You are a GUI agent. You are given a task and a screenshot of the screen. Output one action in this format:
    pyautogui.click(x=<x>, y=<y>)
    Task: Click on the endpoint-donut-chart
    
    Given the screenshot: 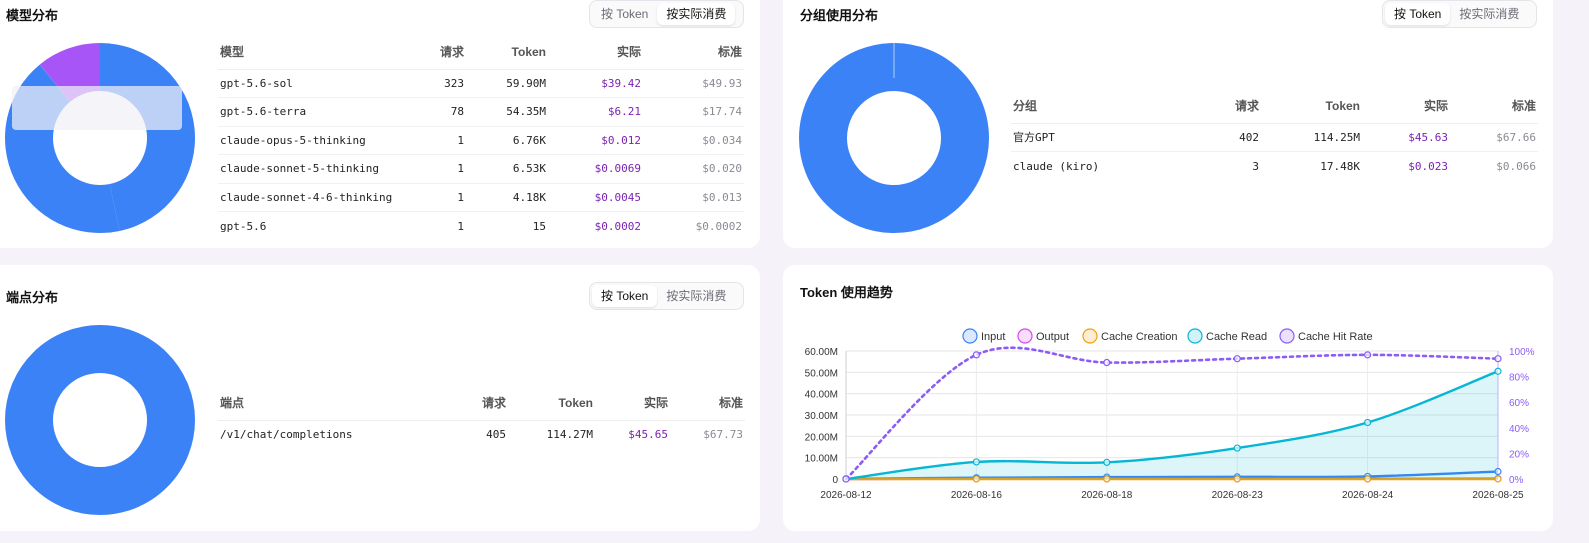 What is the action you would take?
    pyautogui.click(x=100, y=420)
    